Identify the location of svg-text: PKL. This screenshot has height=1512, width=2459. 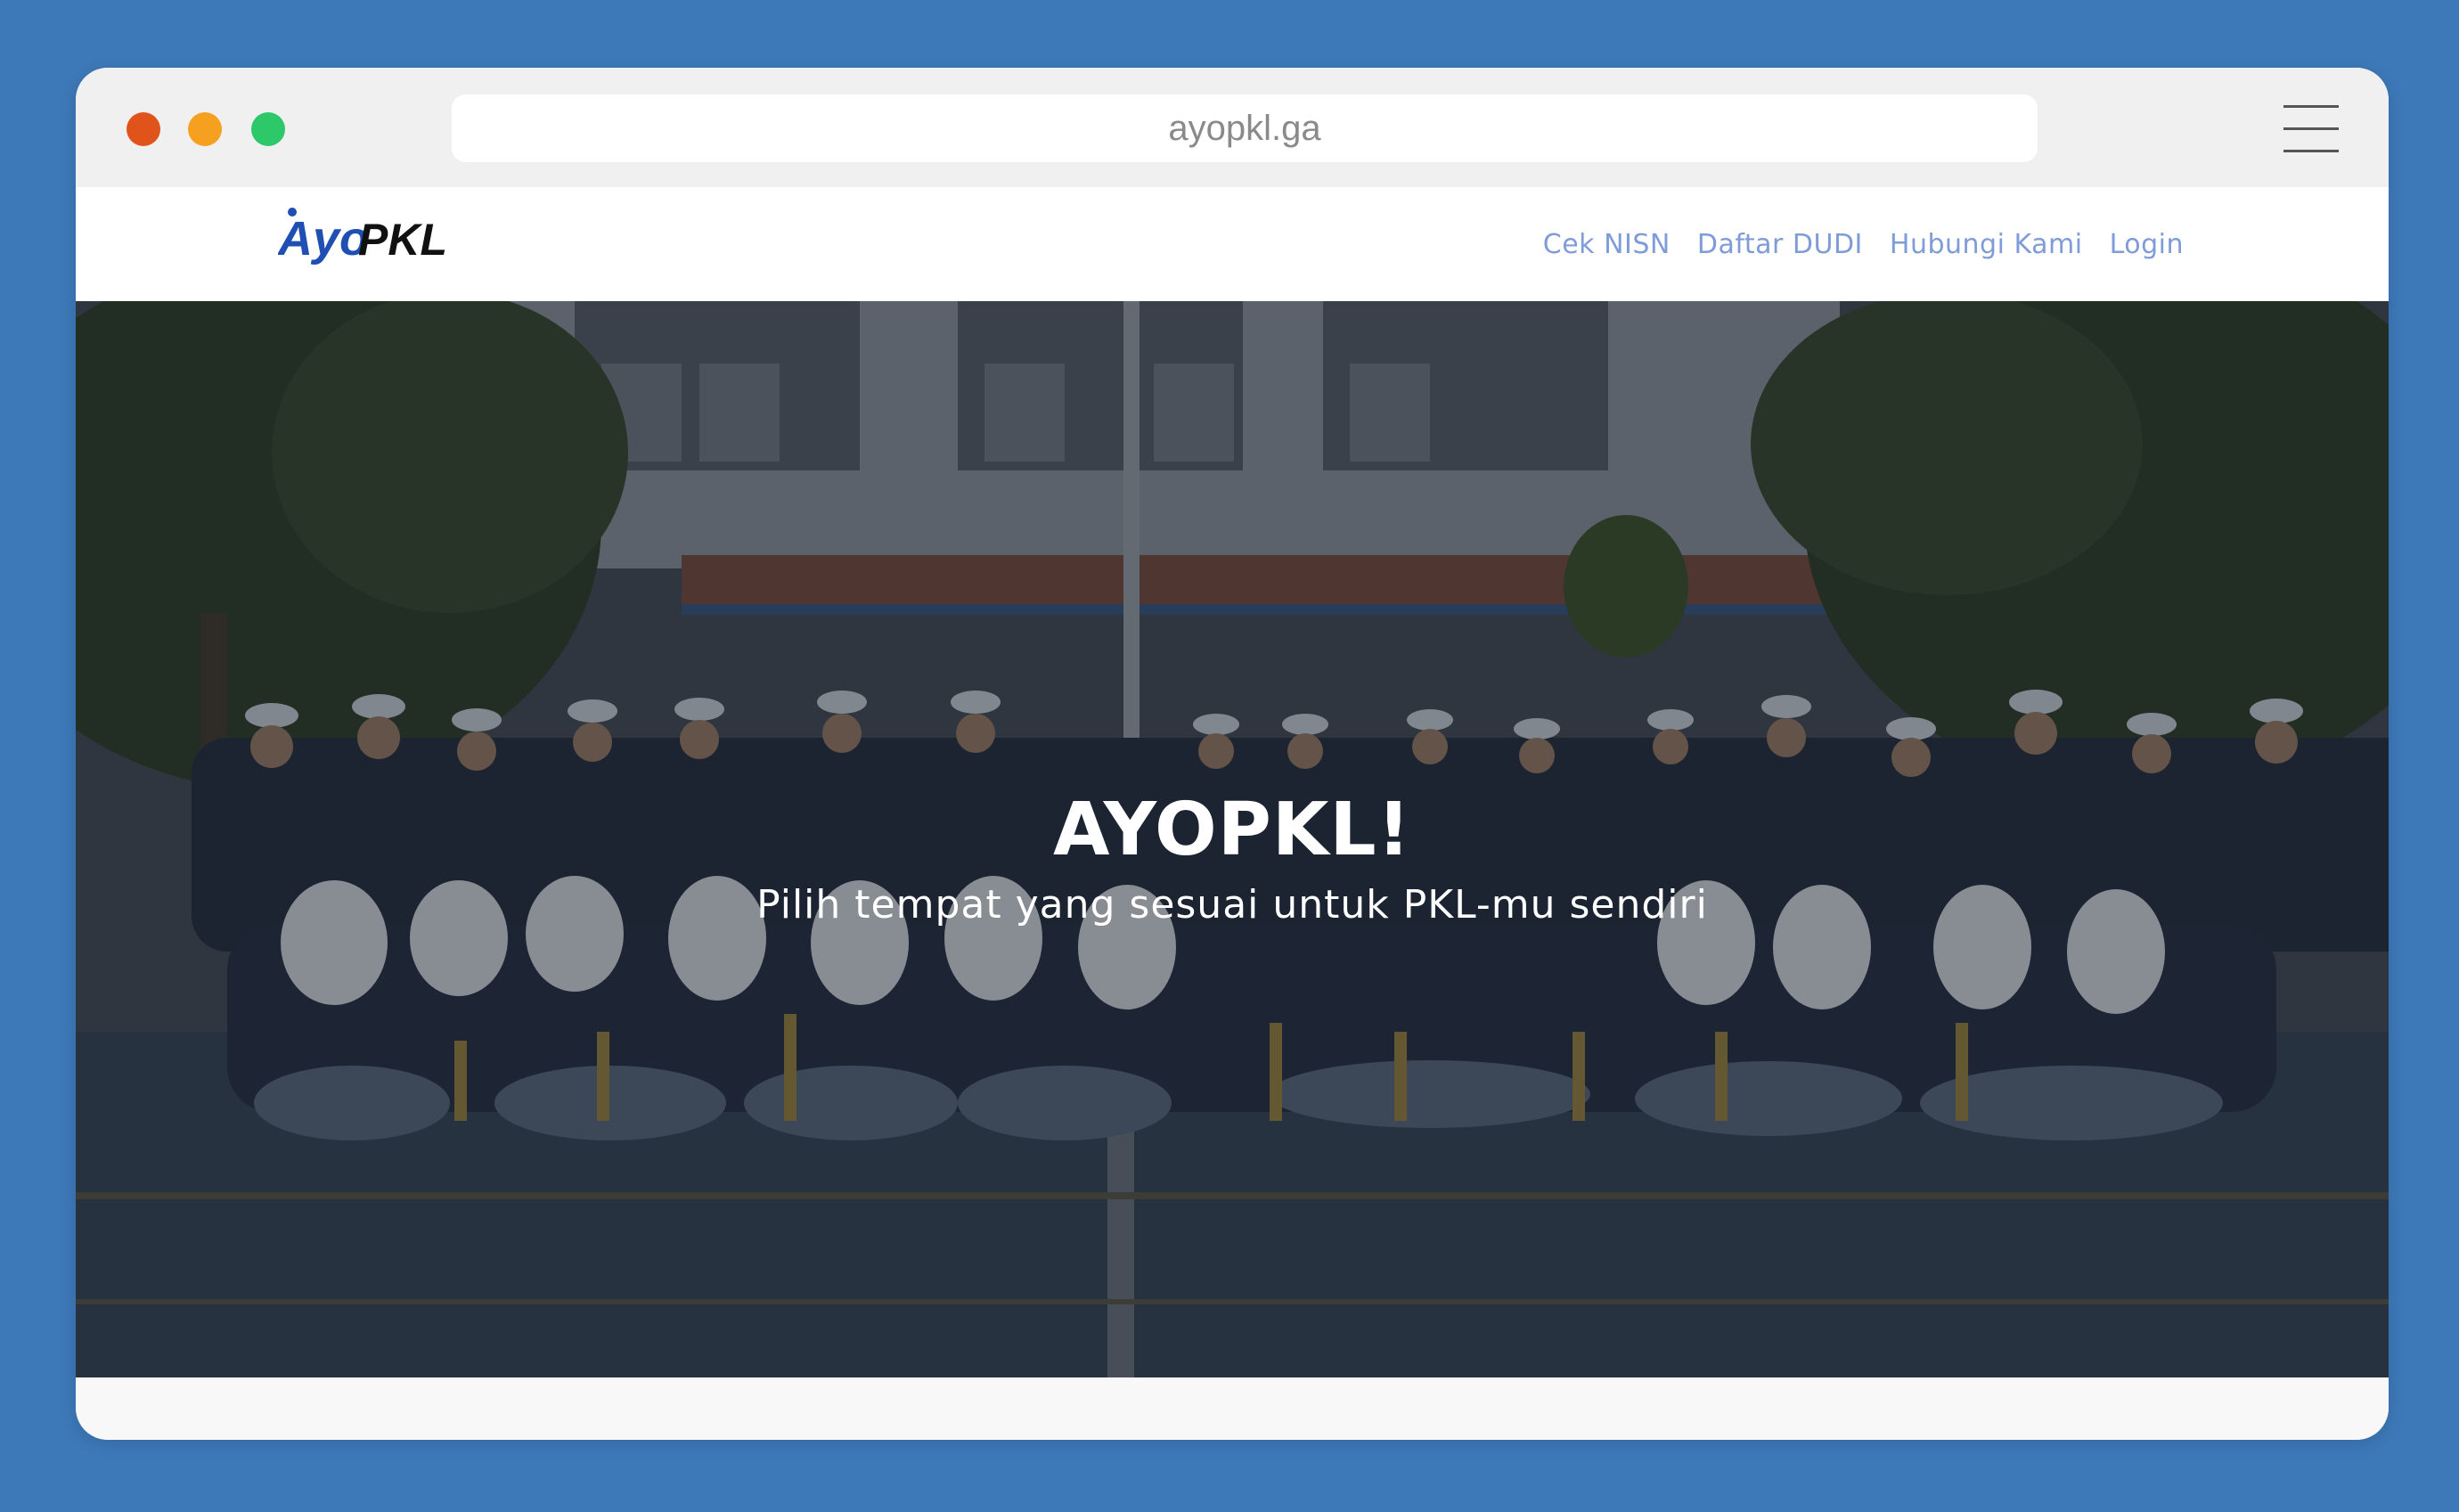
(403, 240).